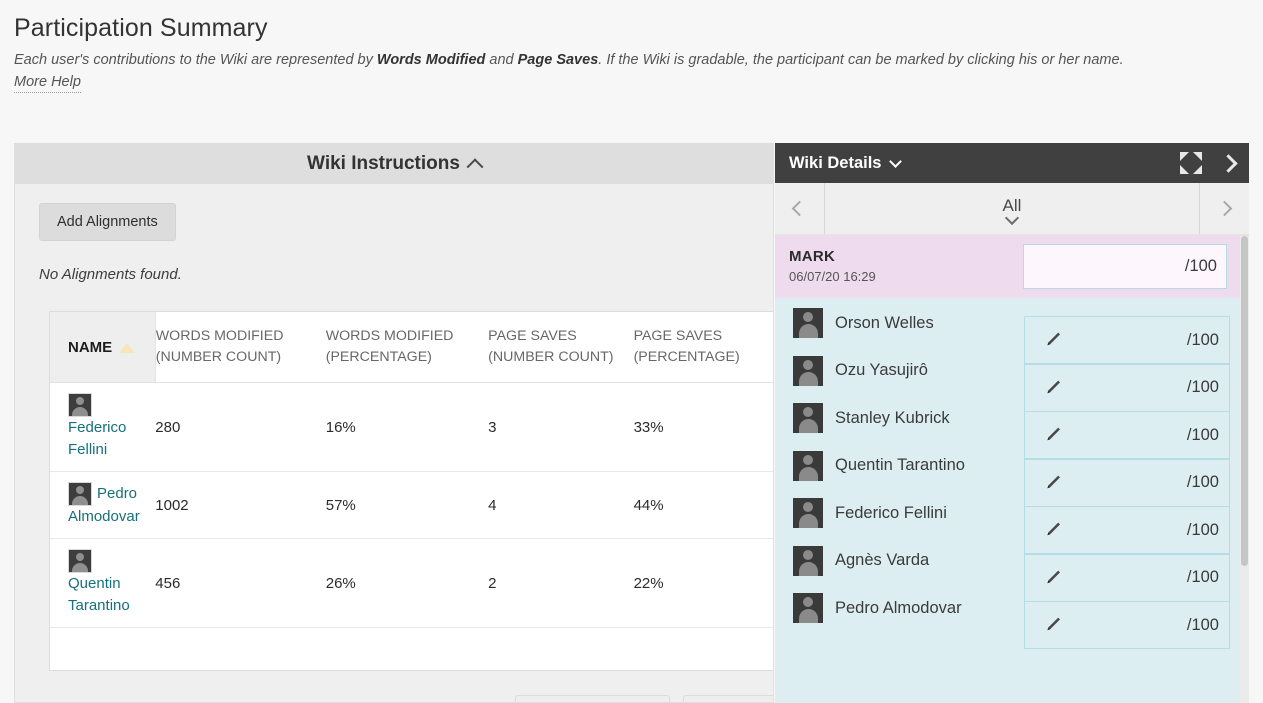 Image resolution: width=1263 pixels, height=703 pixels. What do you see at coordinates (1012, 382) in the screenshot?
I see `student-grade-row: Ozu Yasujirô/100` at bounding box center [1012, 382].